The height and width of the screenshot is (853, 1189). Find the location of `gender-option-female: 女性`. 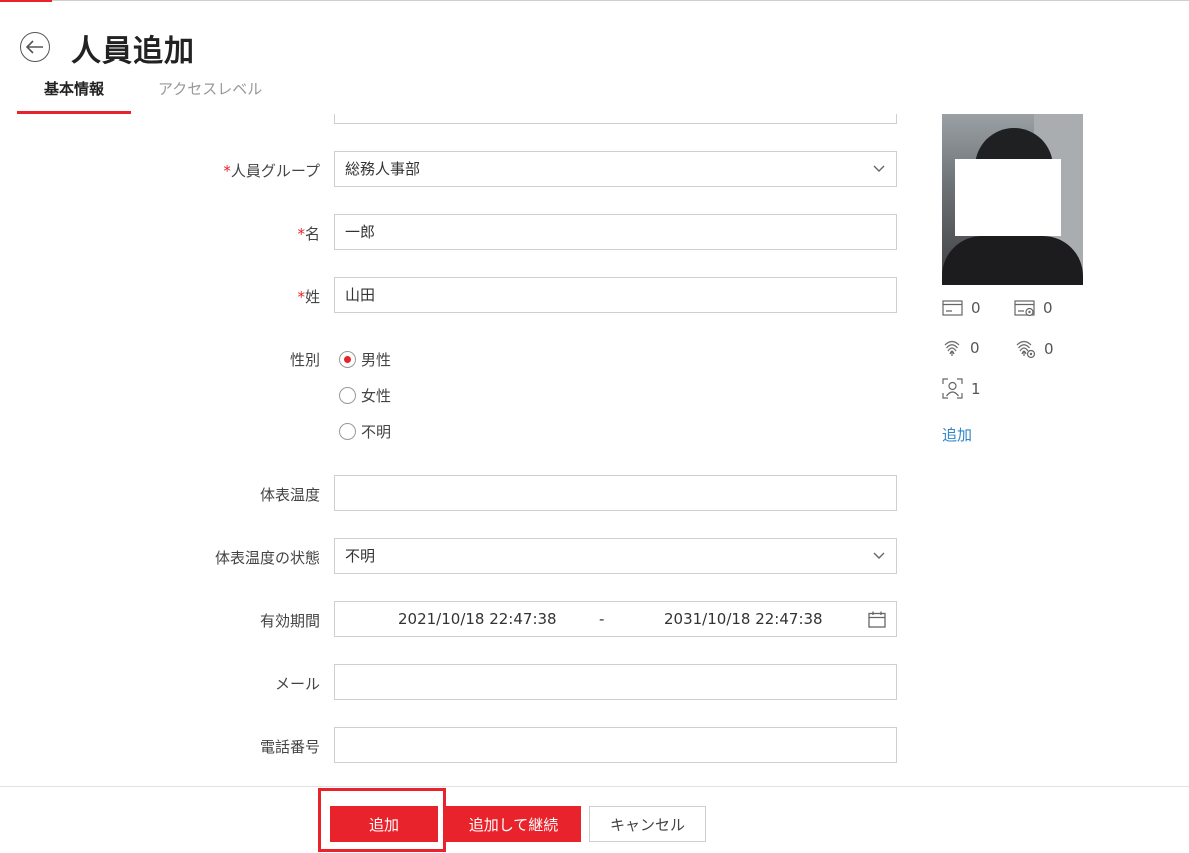

gender-option-female: 女性 is located at coordinates (376, 396).